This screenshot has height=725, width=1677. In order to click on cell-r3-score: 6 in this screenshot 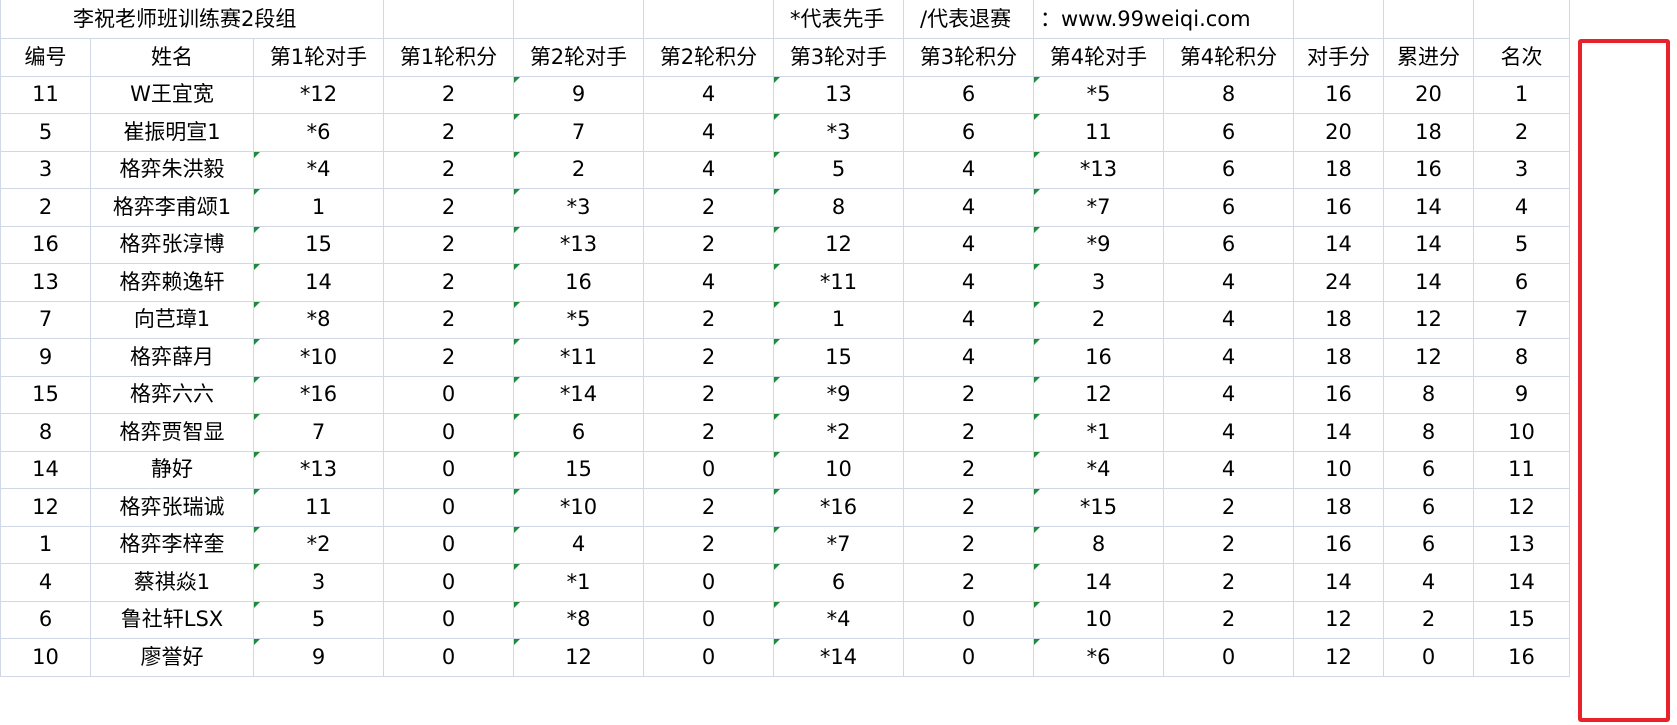, I will do `click(968, 132)`.